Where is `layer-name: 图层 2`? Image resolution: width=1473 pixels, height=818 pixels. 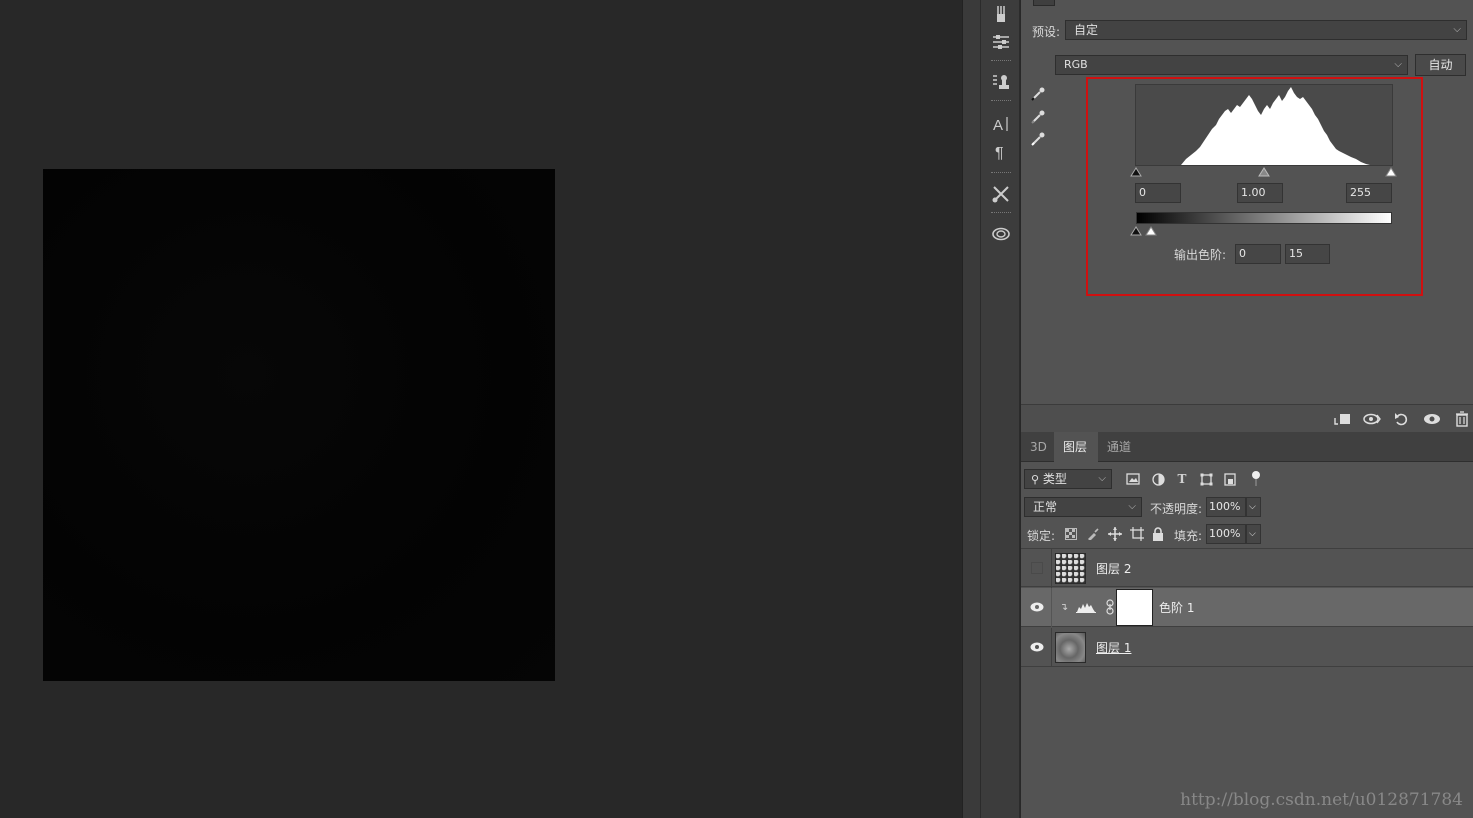
layer-name: 图层 2 is located at coordinates (1113, 568).